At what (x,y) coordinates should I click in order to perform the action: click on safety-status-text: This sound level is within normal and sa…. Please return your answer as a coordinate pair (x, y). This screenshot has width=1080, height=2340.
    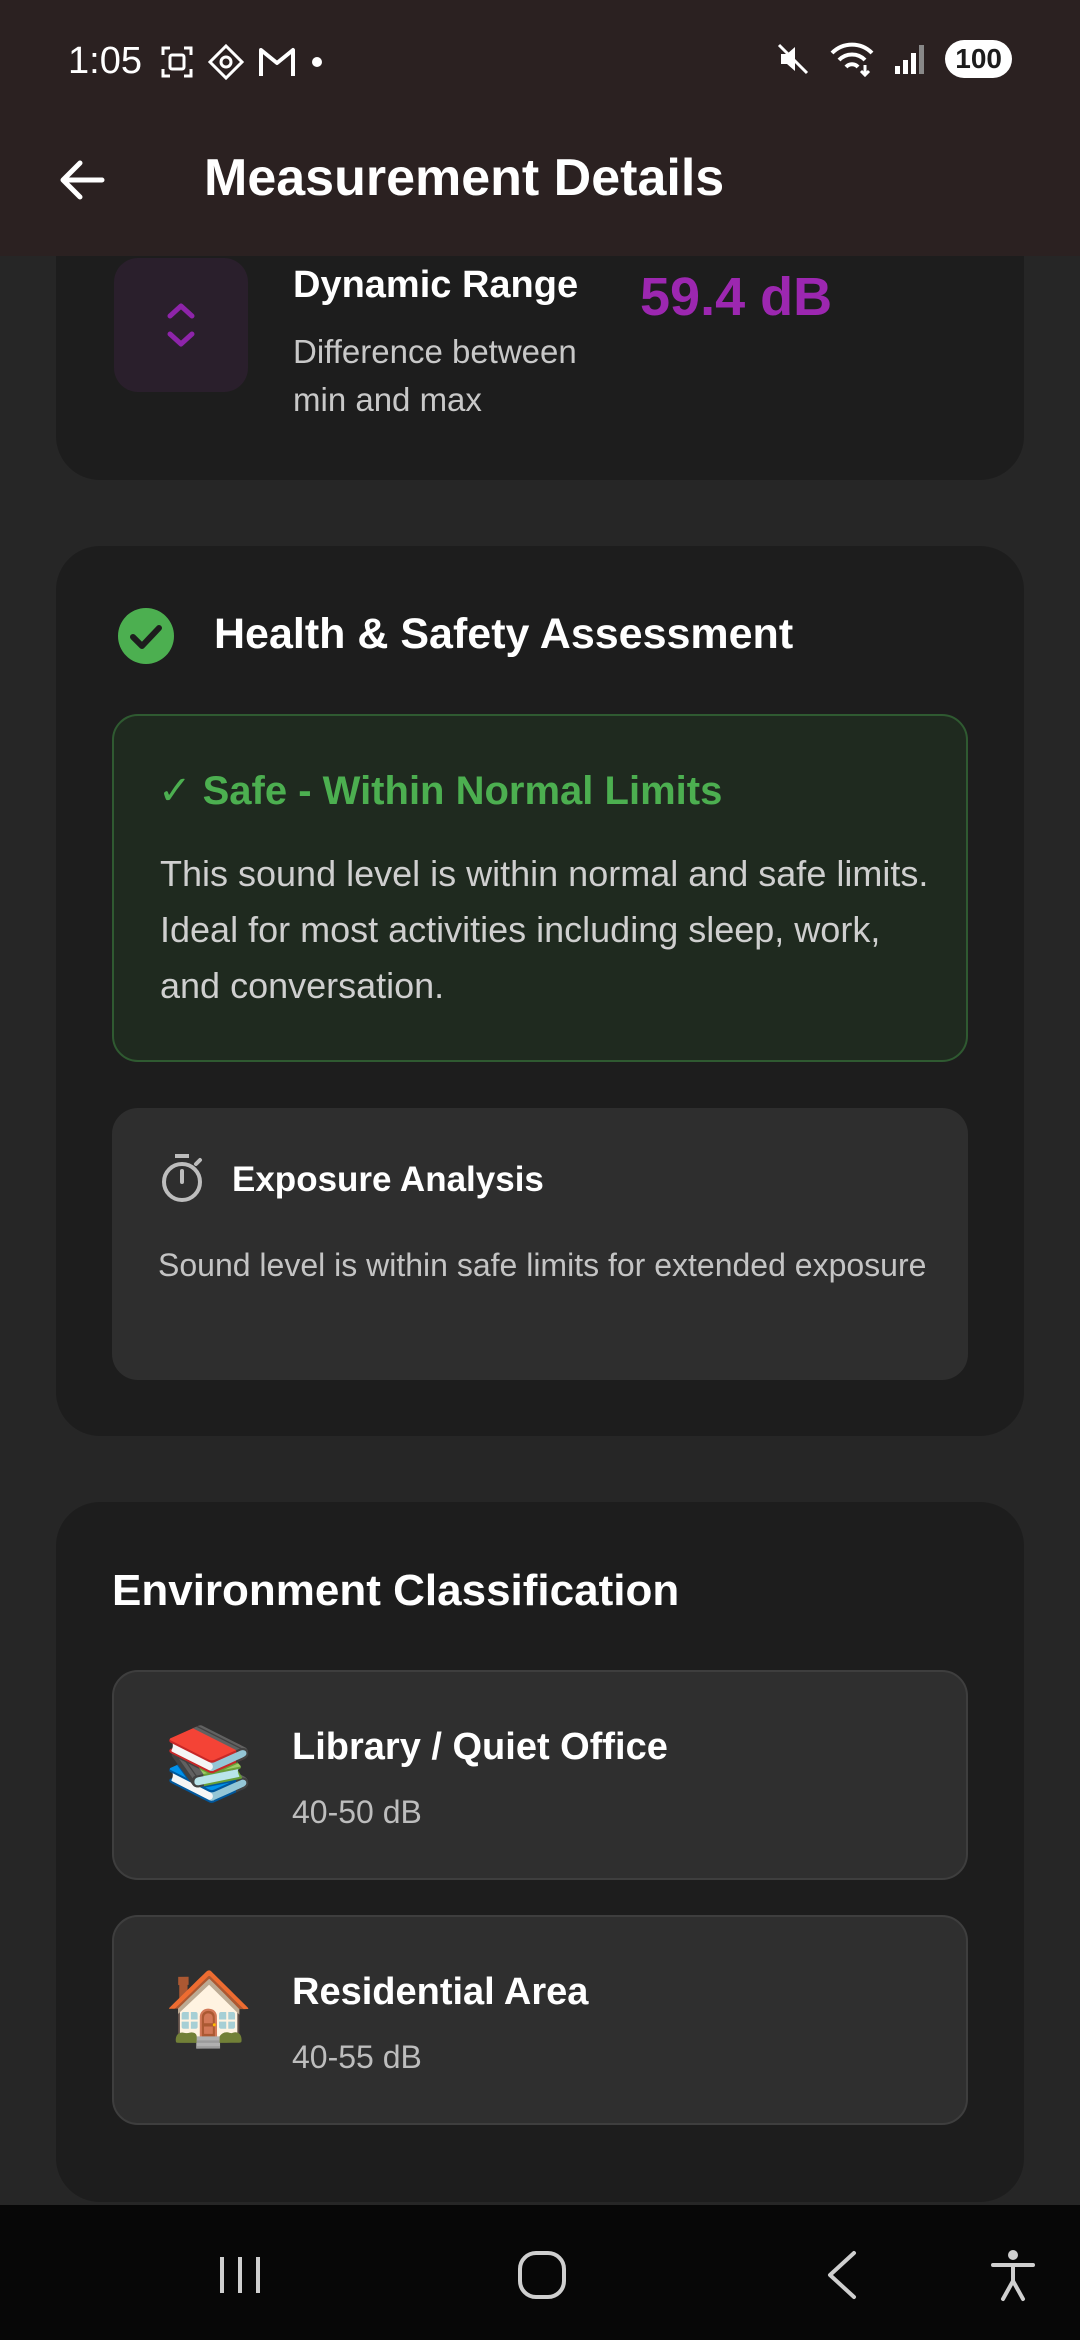
    Looking at the image, I should click on (544, 929).